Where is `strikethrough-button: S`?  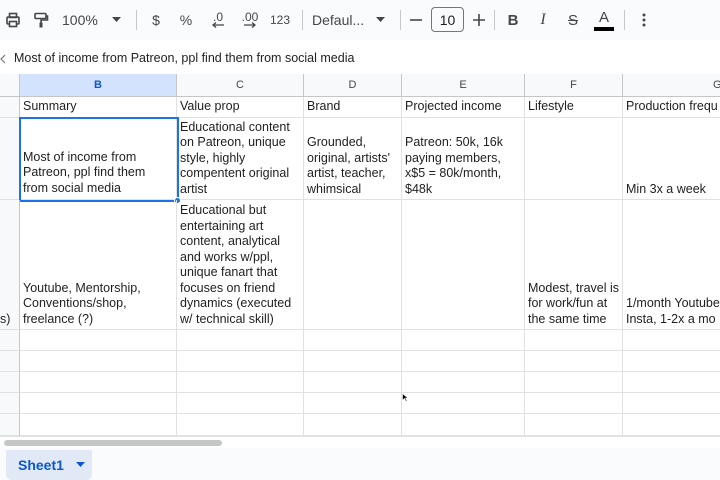
strikethrough-button: S is located at coordinates (573, 20).